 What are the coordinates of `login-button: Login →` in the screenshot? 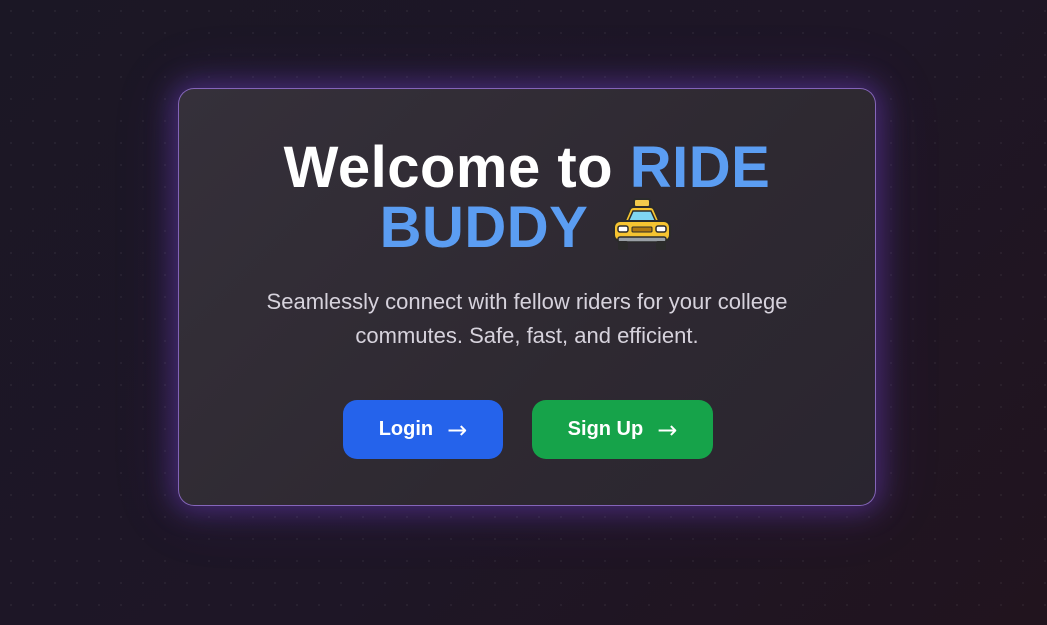 It's located at (423, 429).